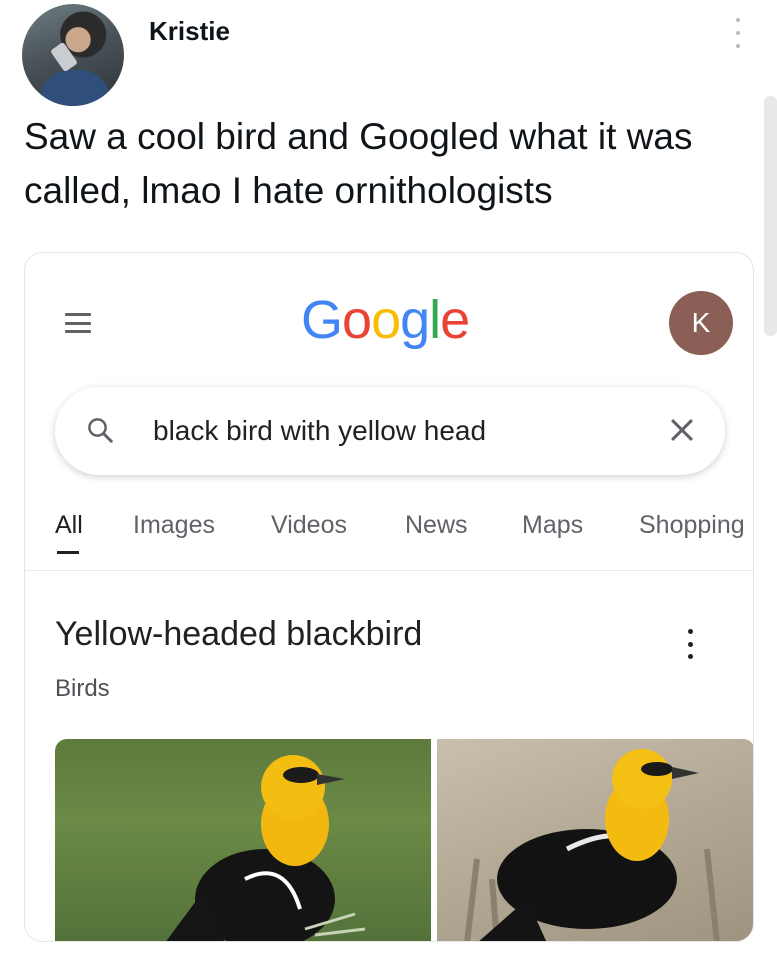 This screenshot has width=777, height=960. What do you see at coordinates (435, 320) in the screenshot?
I see `google-logo-letter: l` at bounding box center [435, 320].